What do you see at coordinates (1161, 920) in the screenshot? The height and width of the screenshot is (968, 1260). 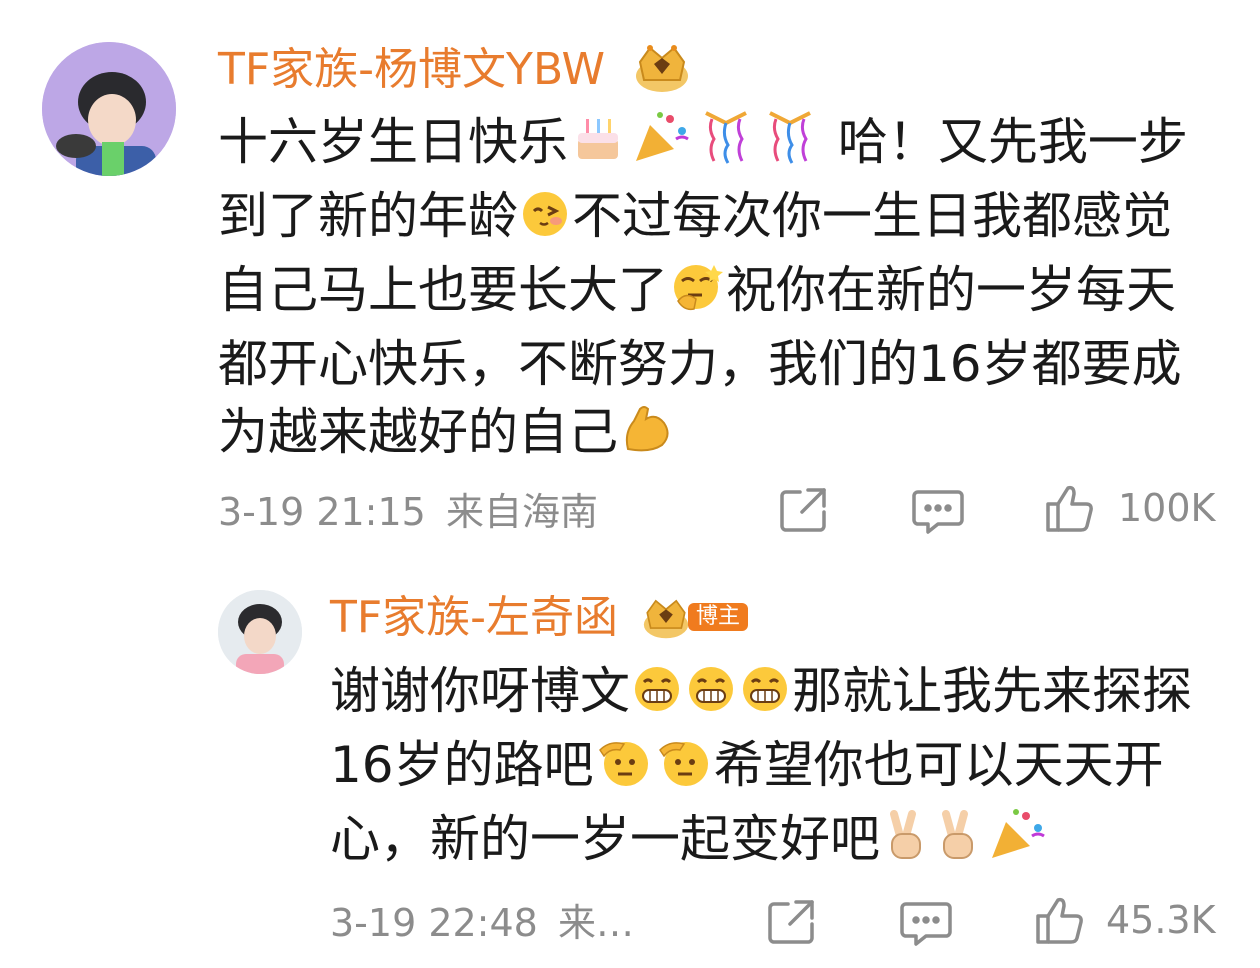 I see `reply-like-count: 45.3K` at bounding box center [1161, 920].